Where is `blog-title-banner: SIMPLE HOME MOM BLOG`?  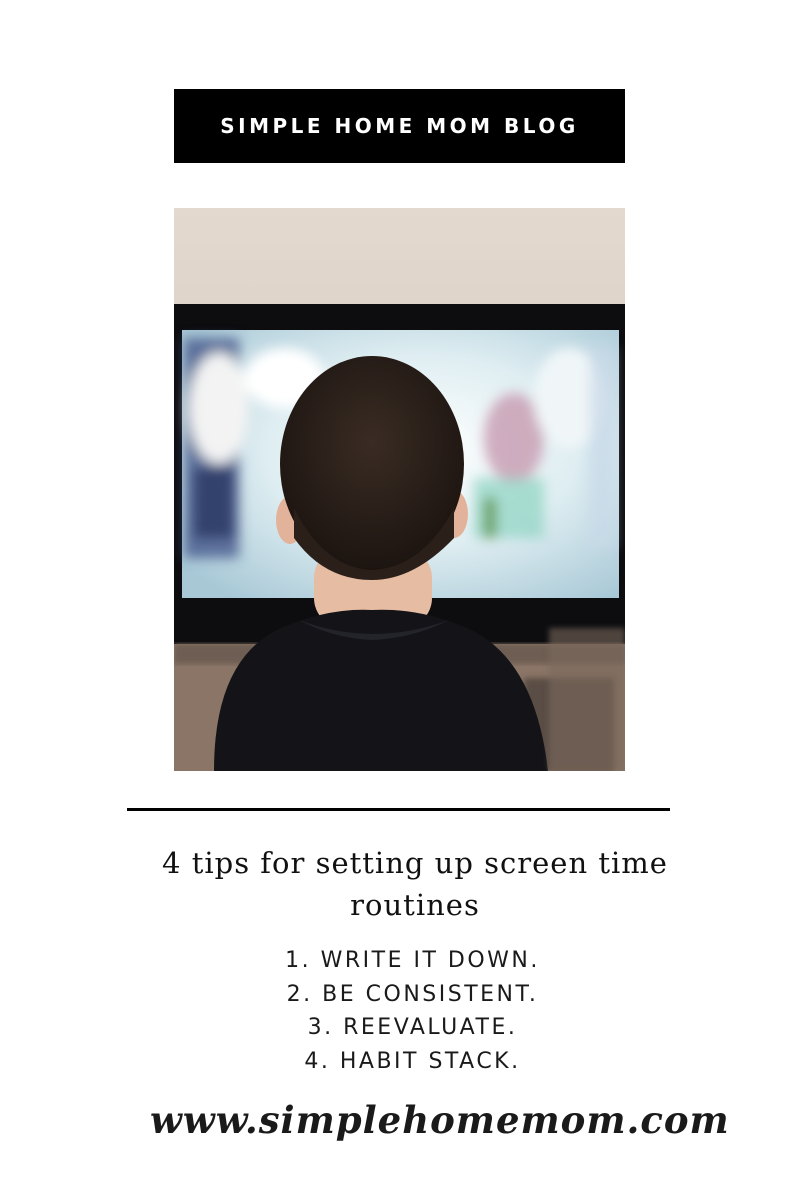 blog-title-banner: SIMPLE HOME MOM BLOG is located at coordinates (399, 126).